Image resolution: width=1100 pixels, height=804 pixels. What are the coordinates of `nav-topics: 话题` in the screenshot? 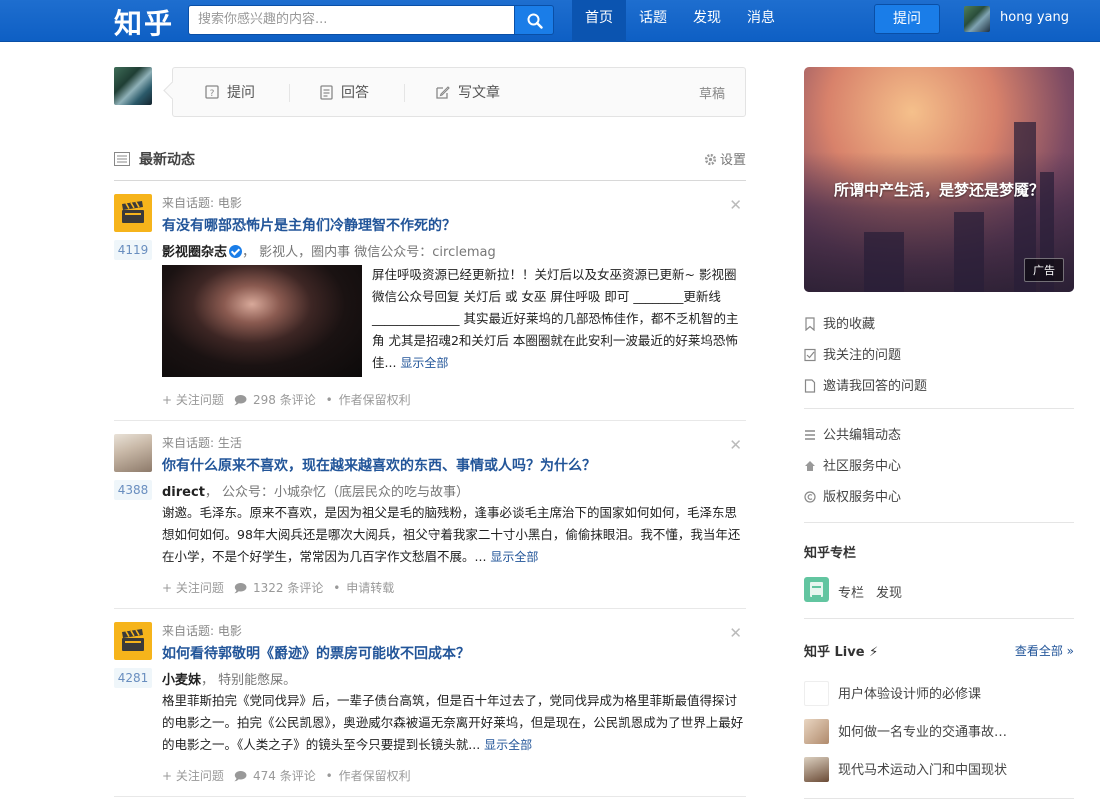 It's located at (653, 21).